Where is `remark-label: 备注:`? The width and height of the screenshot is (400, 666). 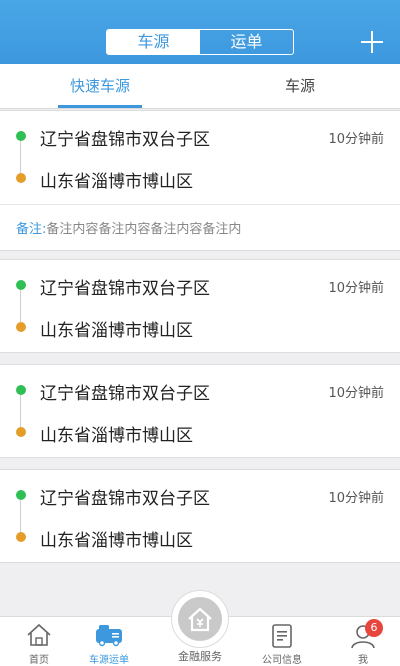
remark-label: 备注: is located at coordinates (31, 229).